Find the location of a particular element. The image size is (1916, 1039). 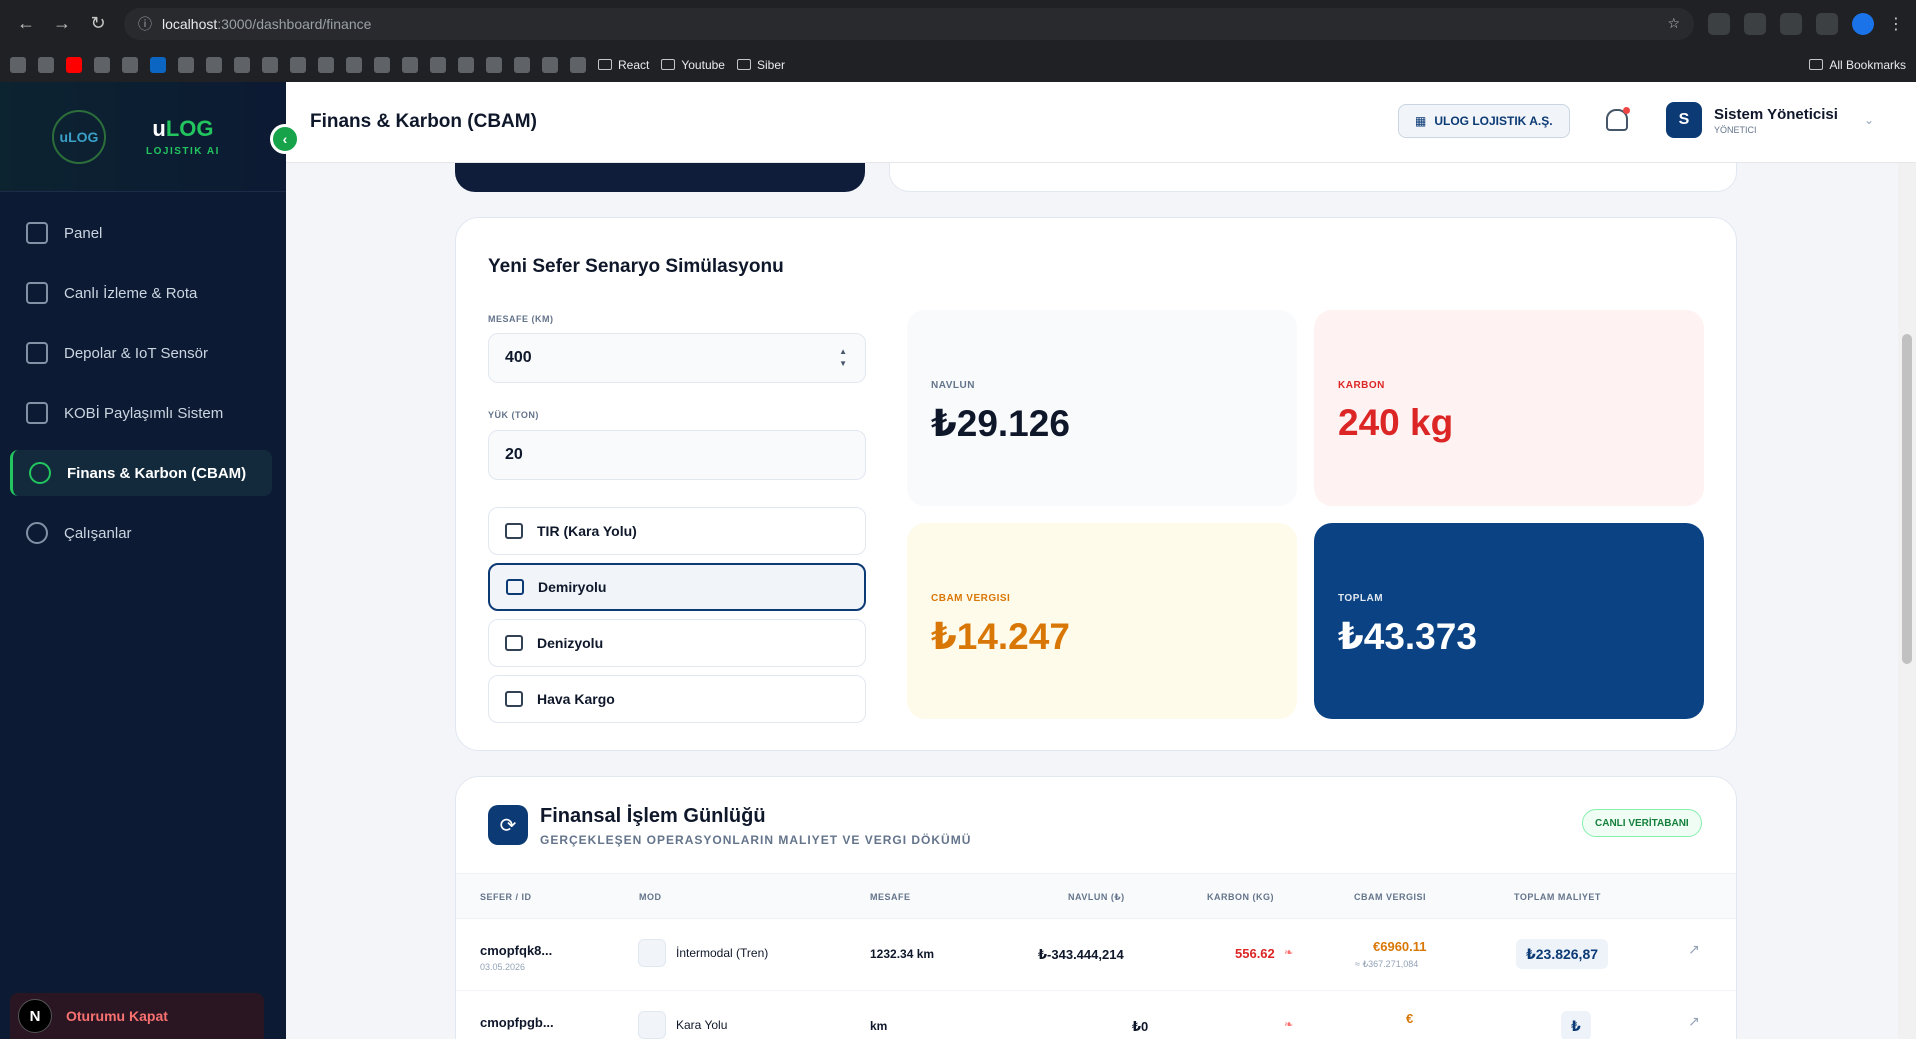

company-button: ▦ ULOG LOJISTIK A.Ş. is located at coordinates (1484, 121).